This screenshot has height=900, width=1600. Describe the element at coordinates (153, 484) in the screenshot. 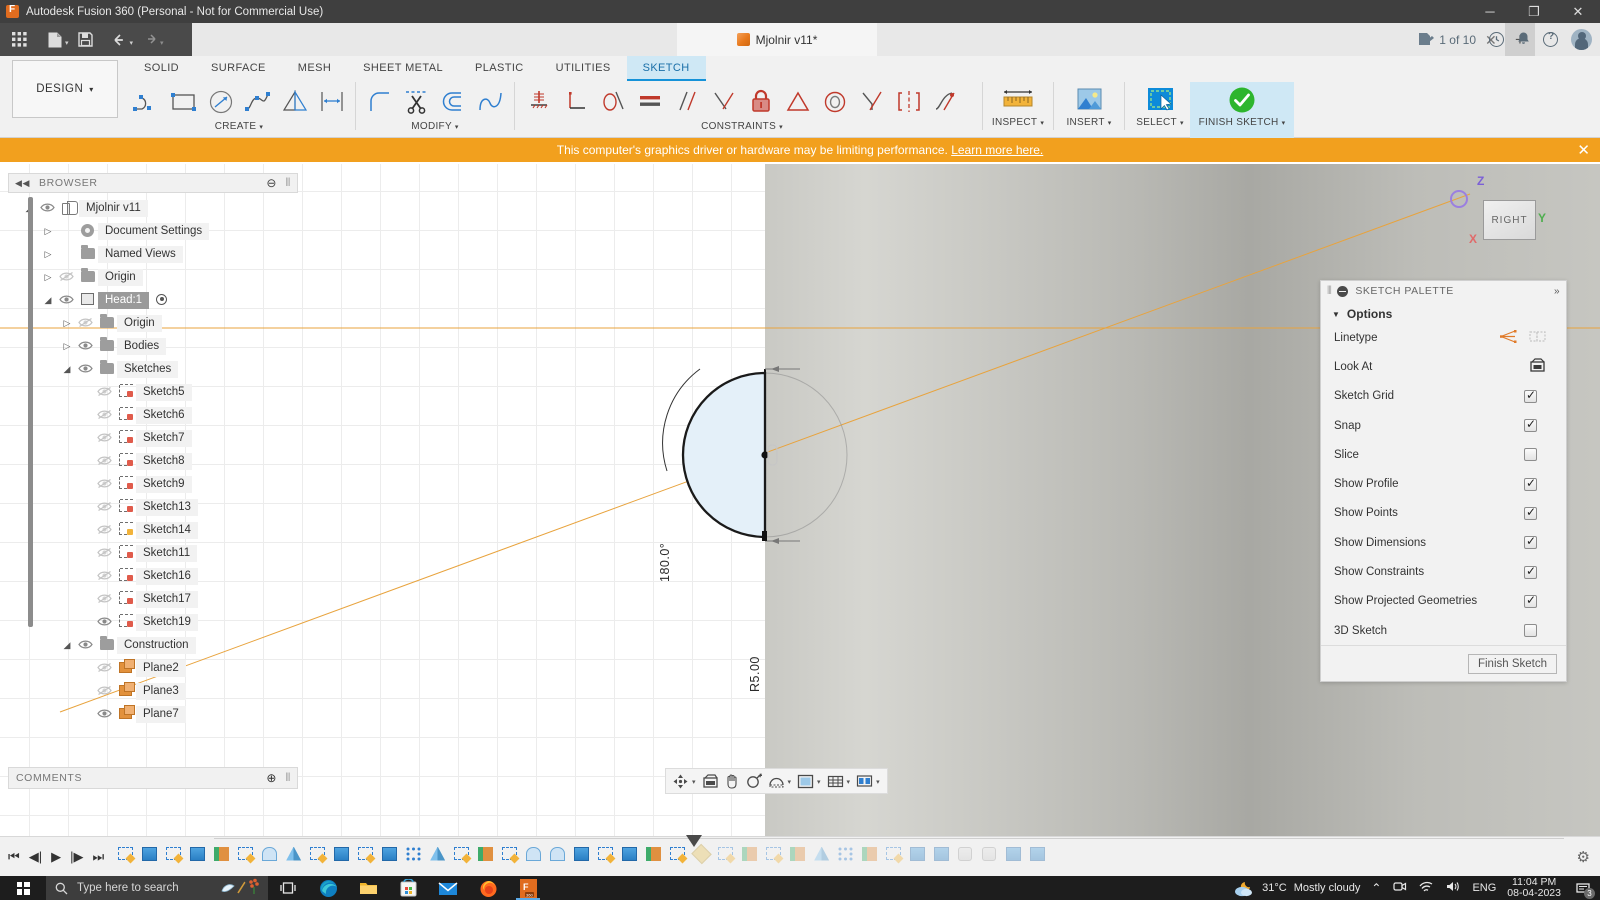

I see `tree-item-sketch9: Sketch9` at that location.